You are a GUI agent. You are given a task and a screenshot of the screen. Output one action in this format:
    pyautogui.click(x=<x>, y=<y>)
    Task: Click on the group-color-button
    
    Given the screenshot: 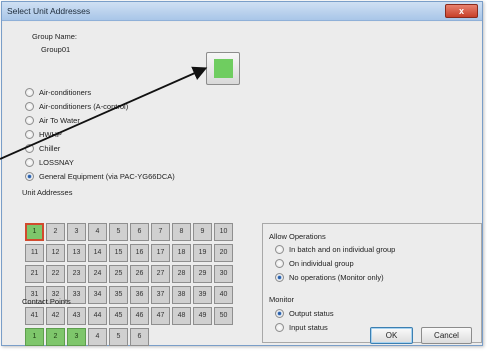 What is the action you would take?
    pyautogui.click(x=223, y=68)
    